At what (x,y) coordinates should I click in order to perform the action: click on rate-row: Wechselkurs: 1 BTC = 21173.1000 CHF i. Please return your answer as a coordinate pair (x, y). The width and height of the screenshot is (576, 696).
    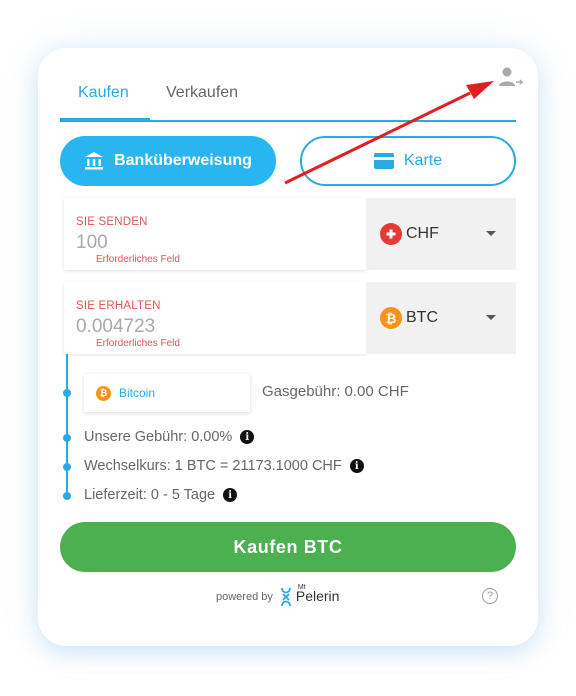
    Looking at the image, I should click on (224, 466).